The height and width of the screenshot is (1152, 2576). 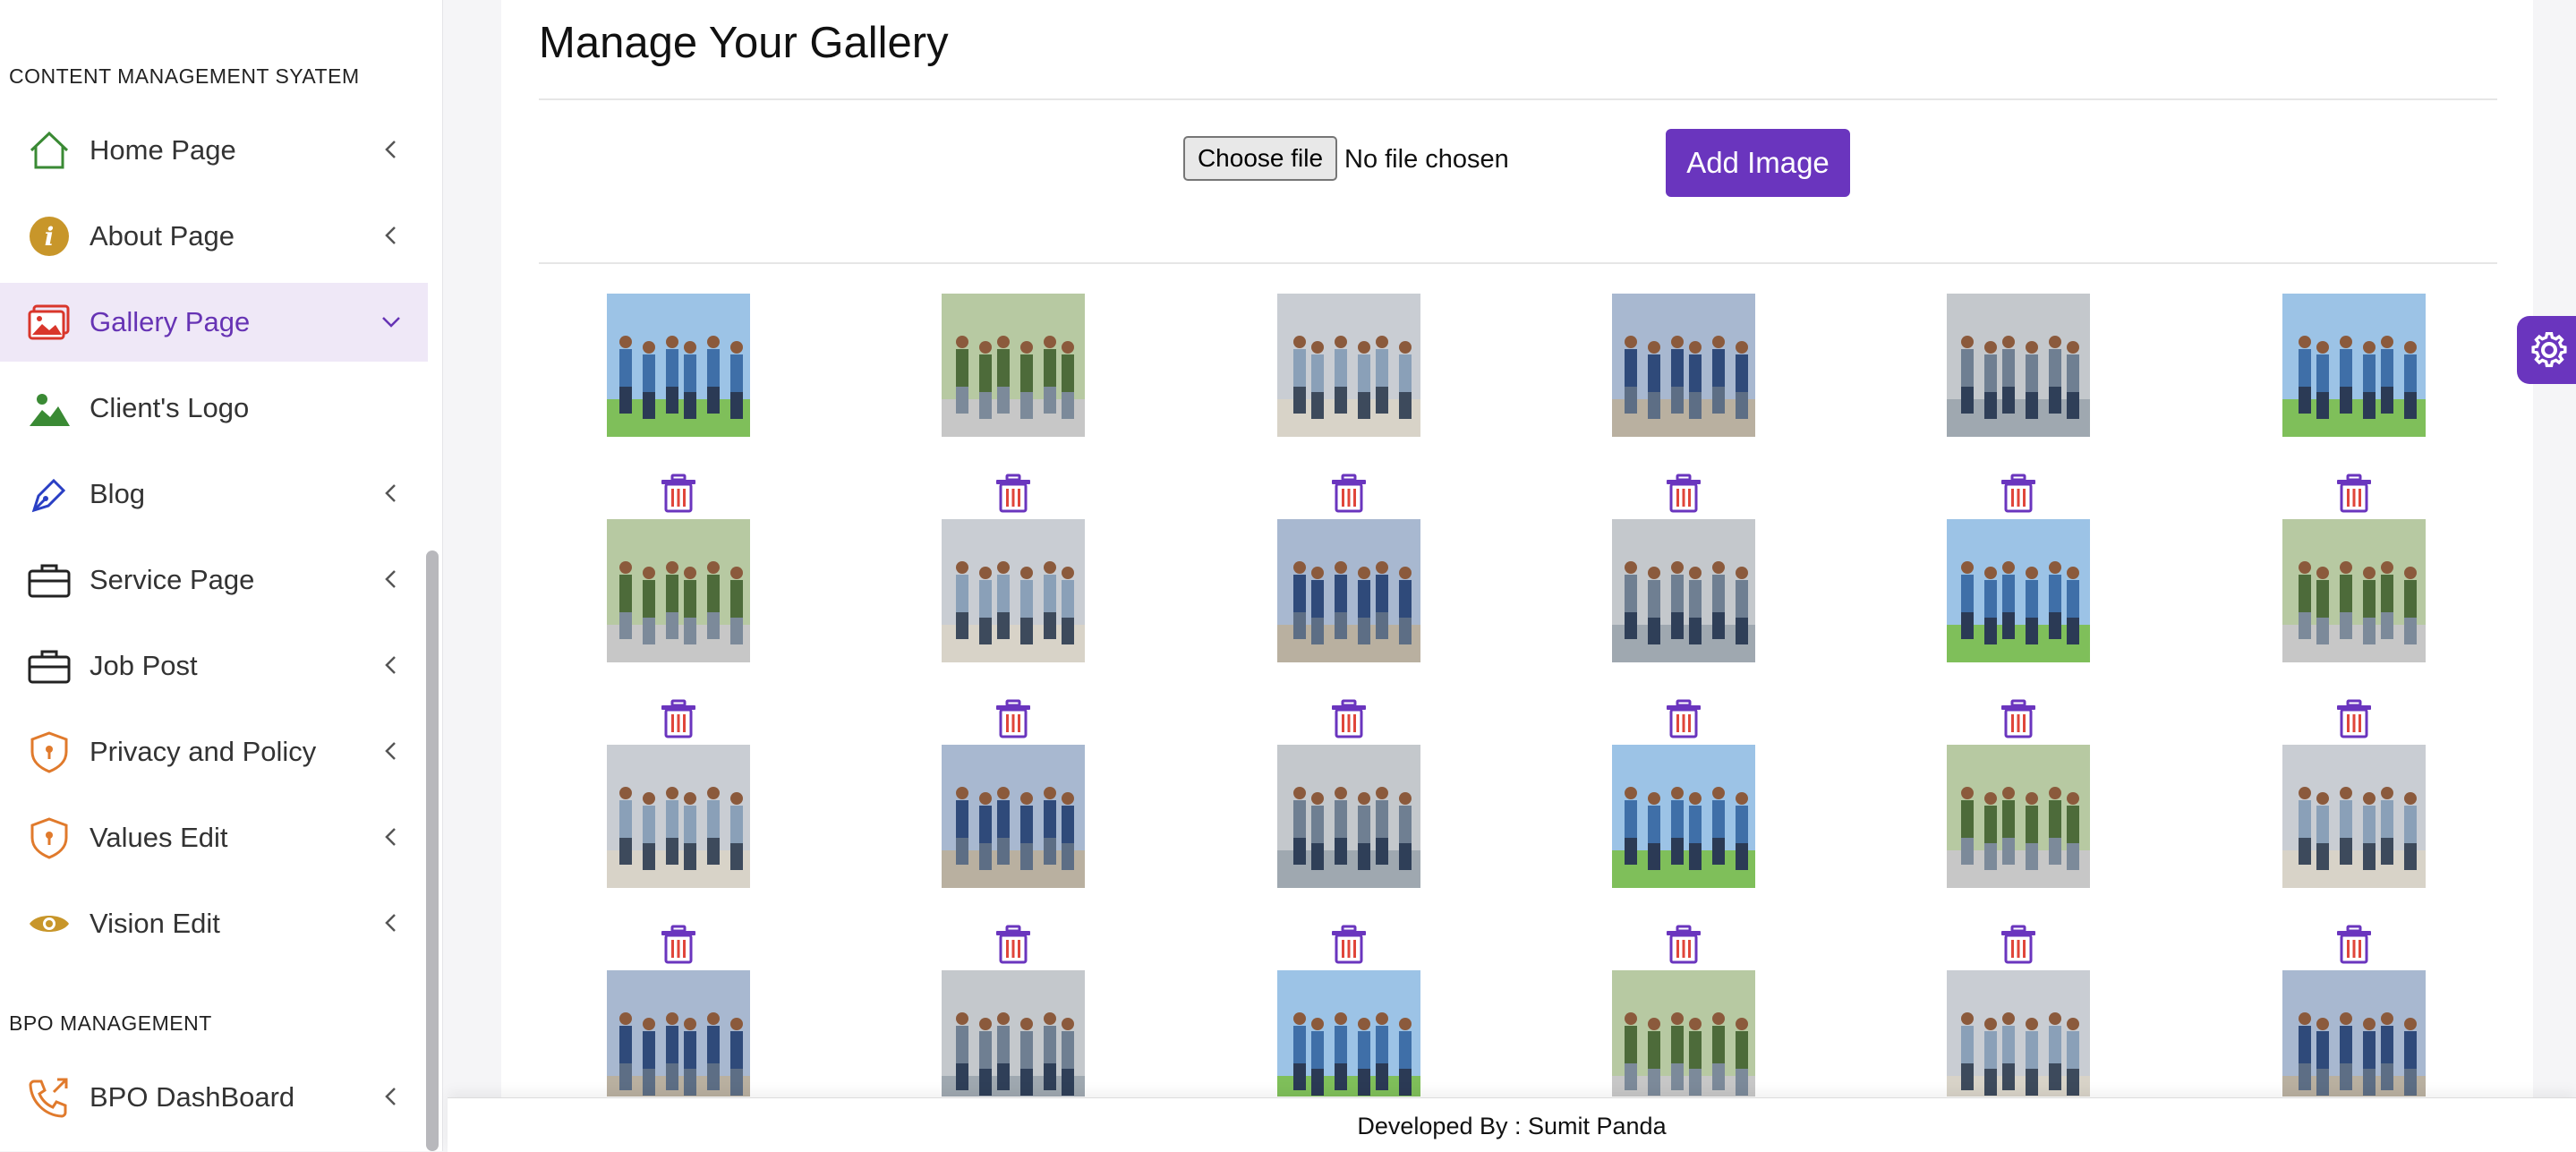 I want to click on chevron-down-icon, so click(x=391, y=322).